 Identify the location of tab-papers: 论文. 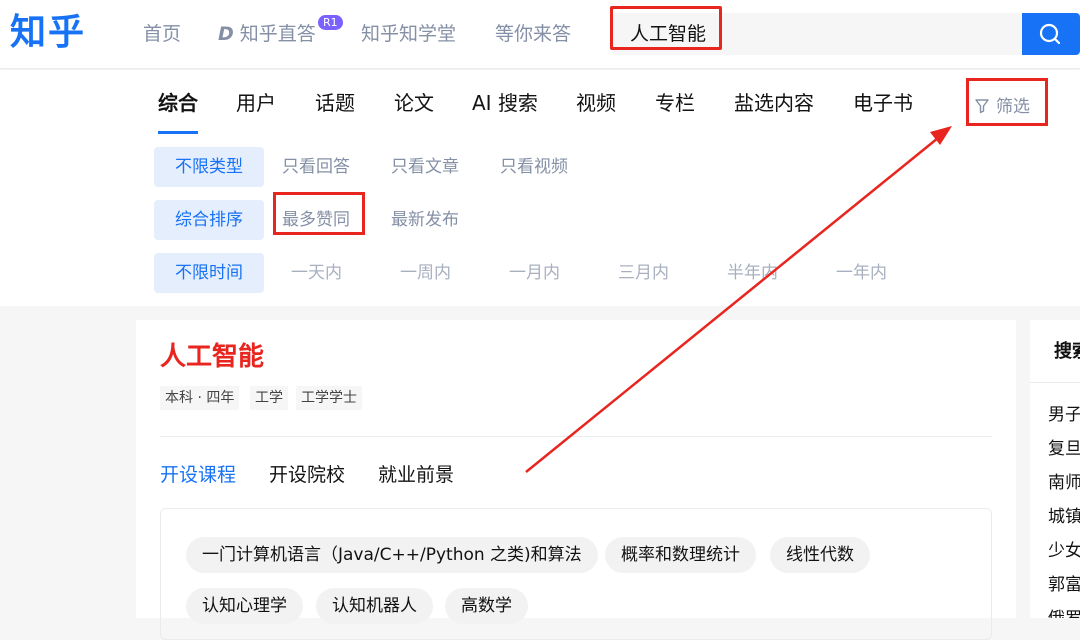
(414, 103).